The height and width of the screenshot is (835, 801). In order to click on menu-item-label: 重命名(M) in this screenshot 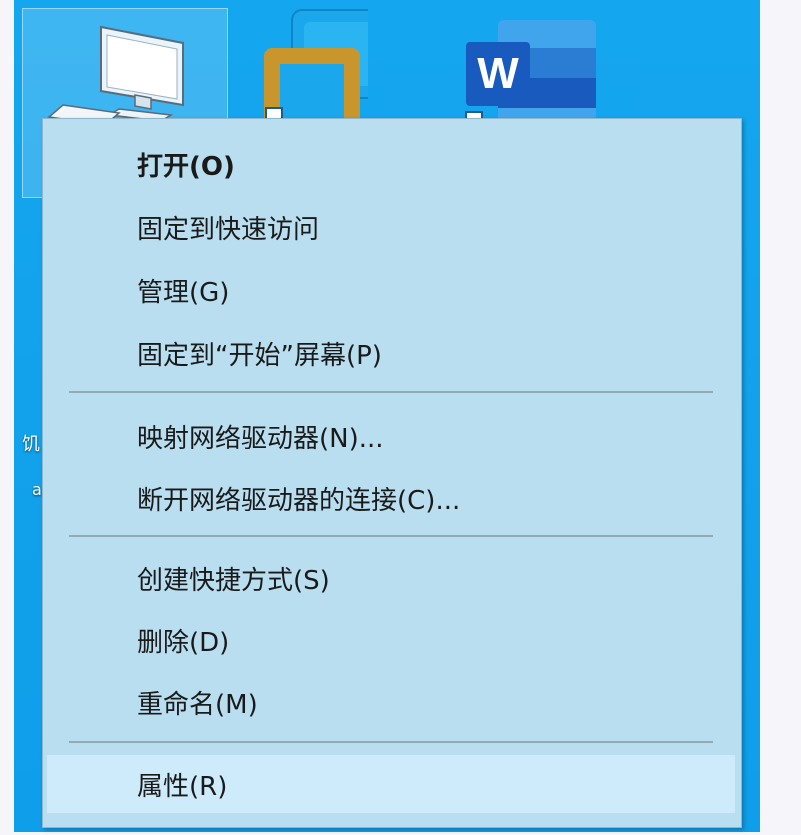, I will do `click(197, 704)`.